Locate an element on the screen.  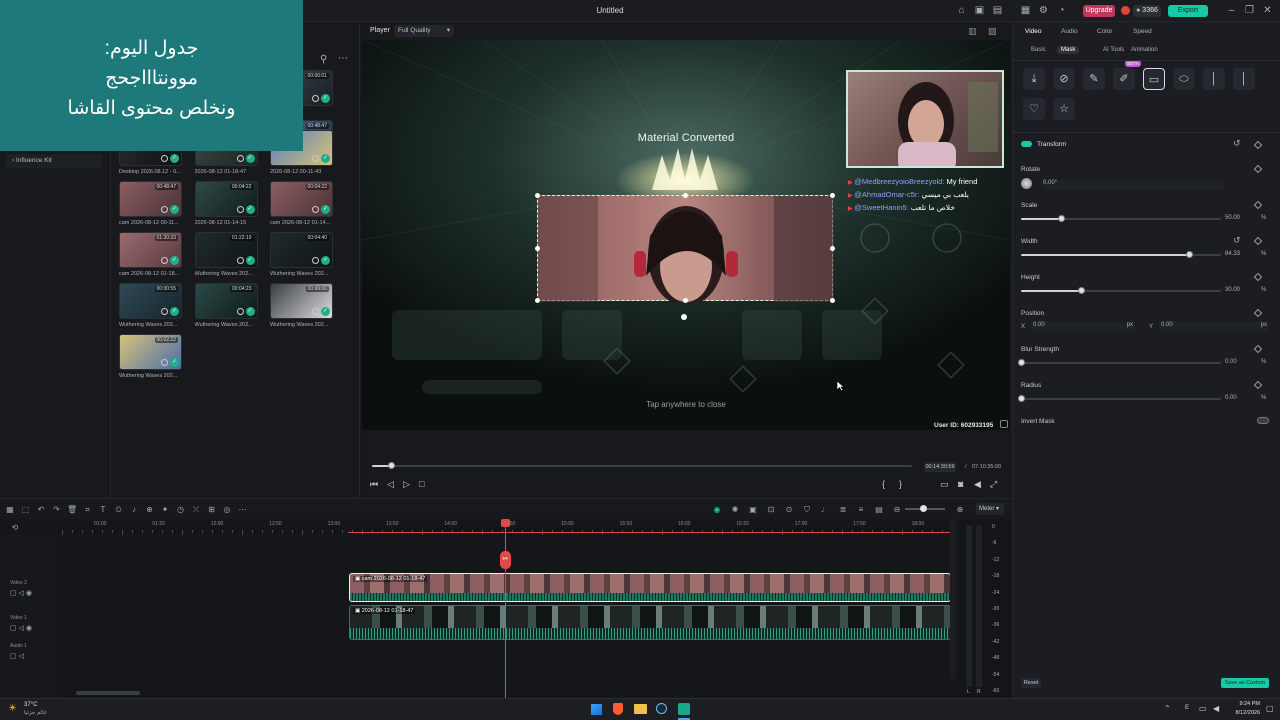
radius-slider is located at coordinates (1119, 398).